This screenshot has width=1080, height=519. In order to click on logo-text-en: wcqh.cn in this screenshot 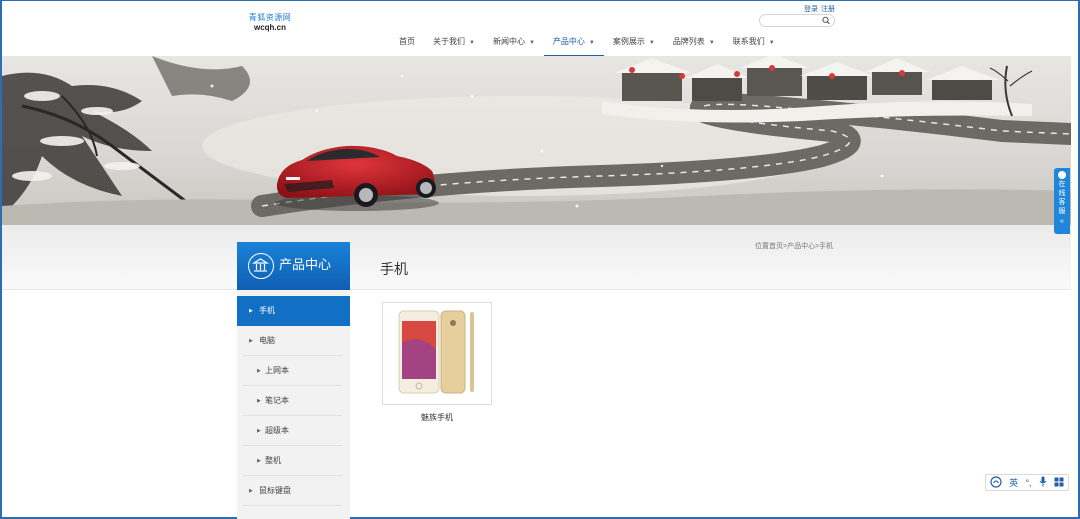, I will do `click(269, 27)`.